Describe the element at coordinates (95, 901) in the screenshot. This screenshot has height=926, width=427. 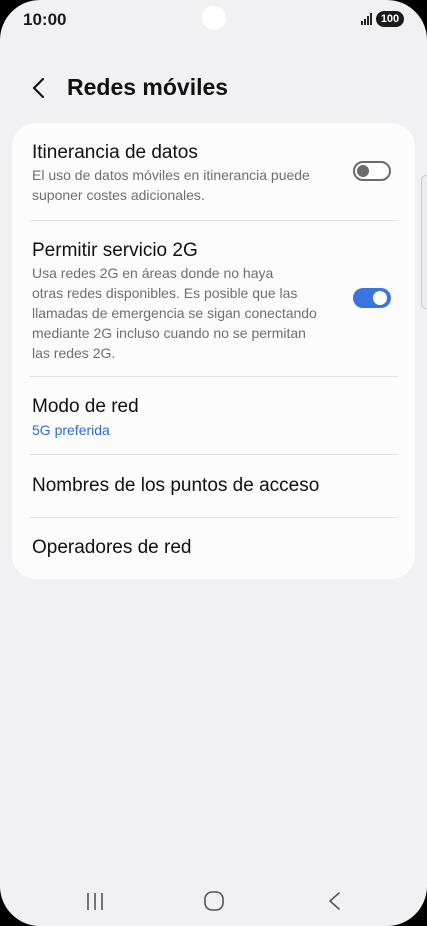
I see `recent-apps-icon` at that location.